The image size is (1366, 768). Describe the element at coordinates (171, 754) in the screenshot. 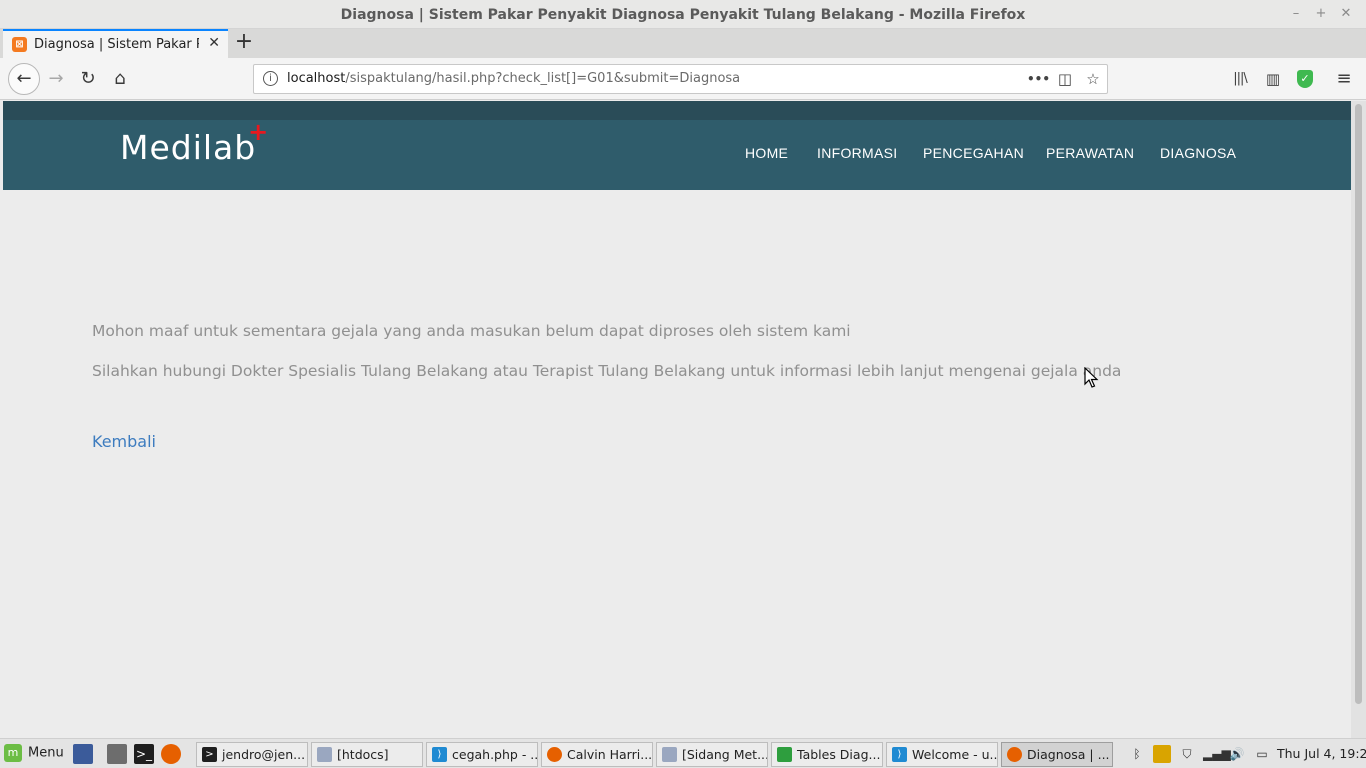

I see `firefox-launcher-icon` at that location.